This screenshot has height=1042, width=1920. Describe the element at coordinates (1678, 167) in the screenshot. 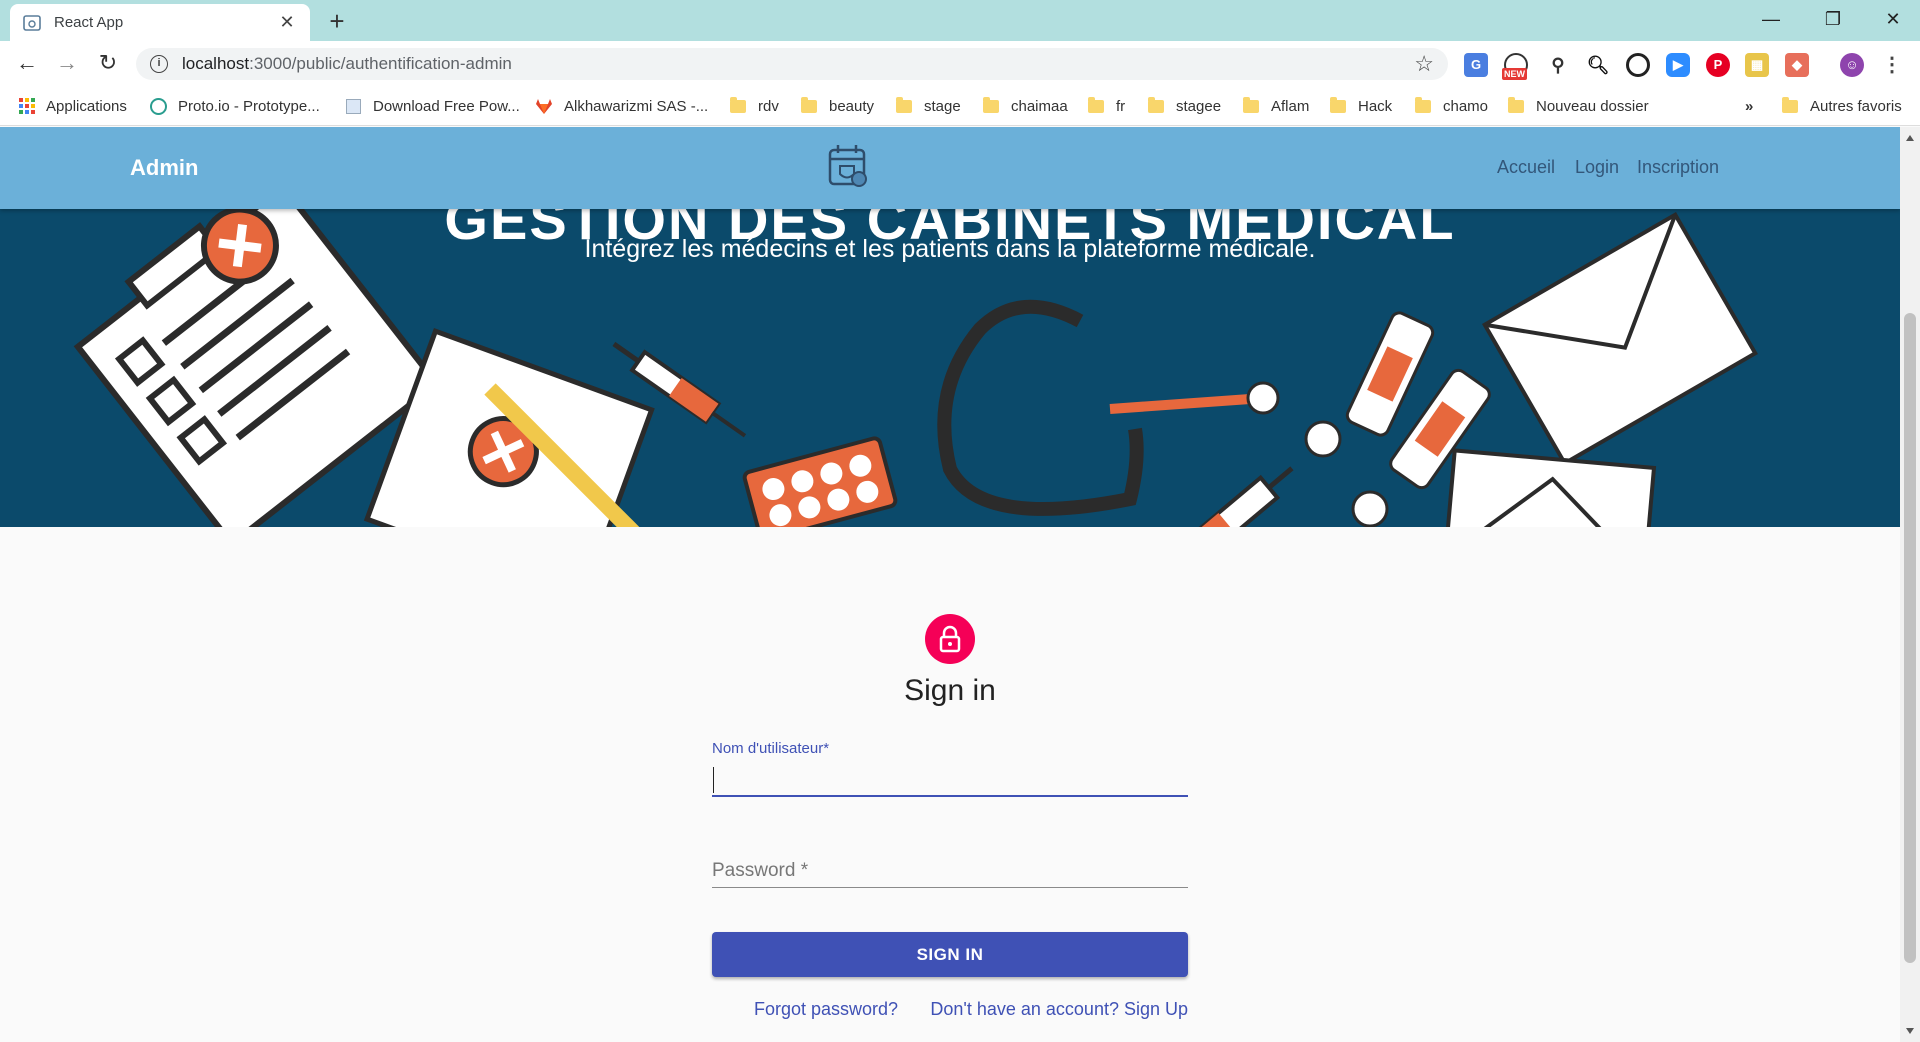

I see `nav-link-inscription: Inscription` at that location.